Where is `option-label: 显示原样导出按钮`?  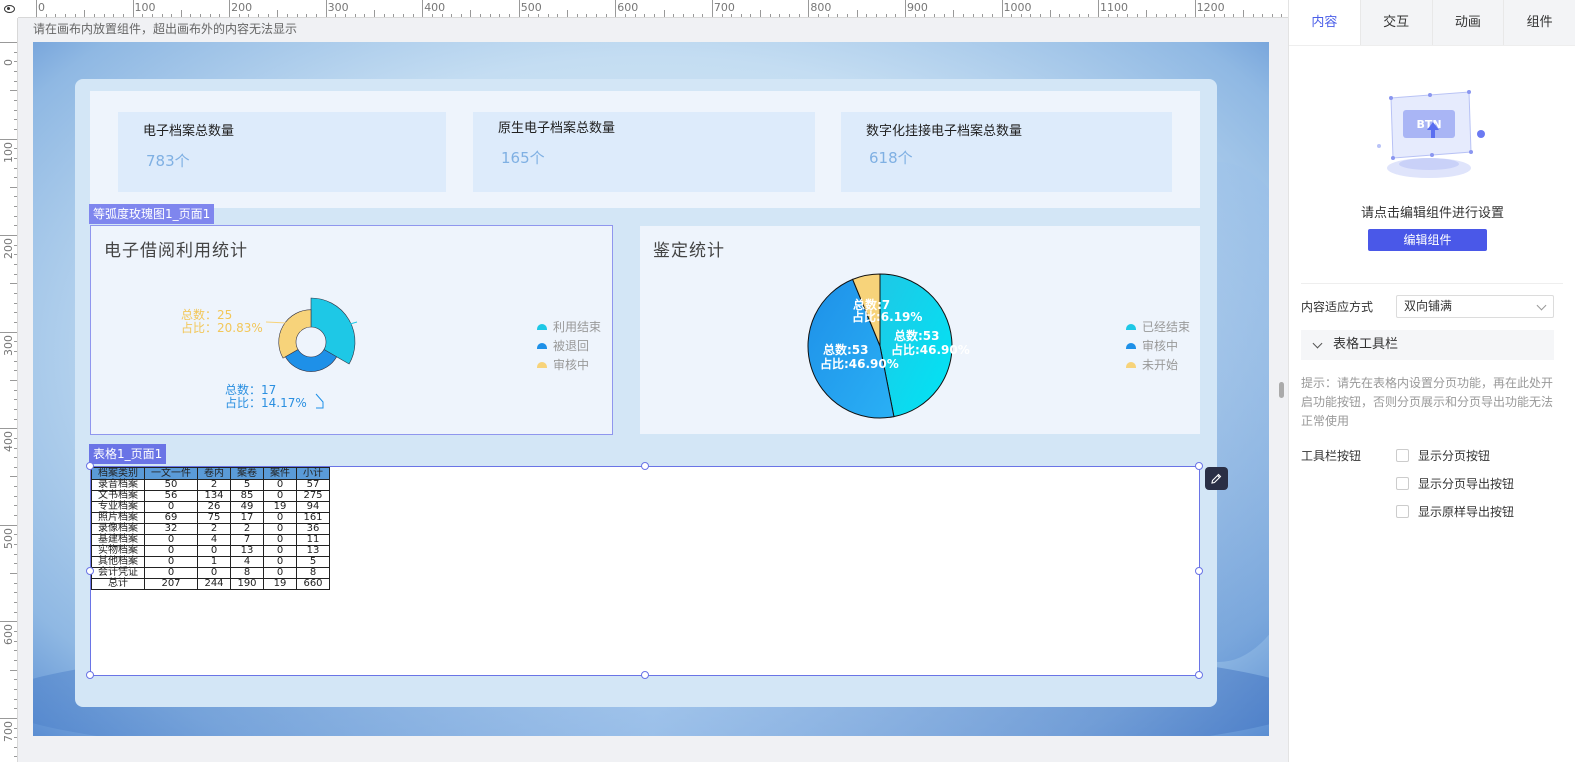 option-label: 显示原样导出按钮 is located at coordinates (1466, 512).